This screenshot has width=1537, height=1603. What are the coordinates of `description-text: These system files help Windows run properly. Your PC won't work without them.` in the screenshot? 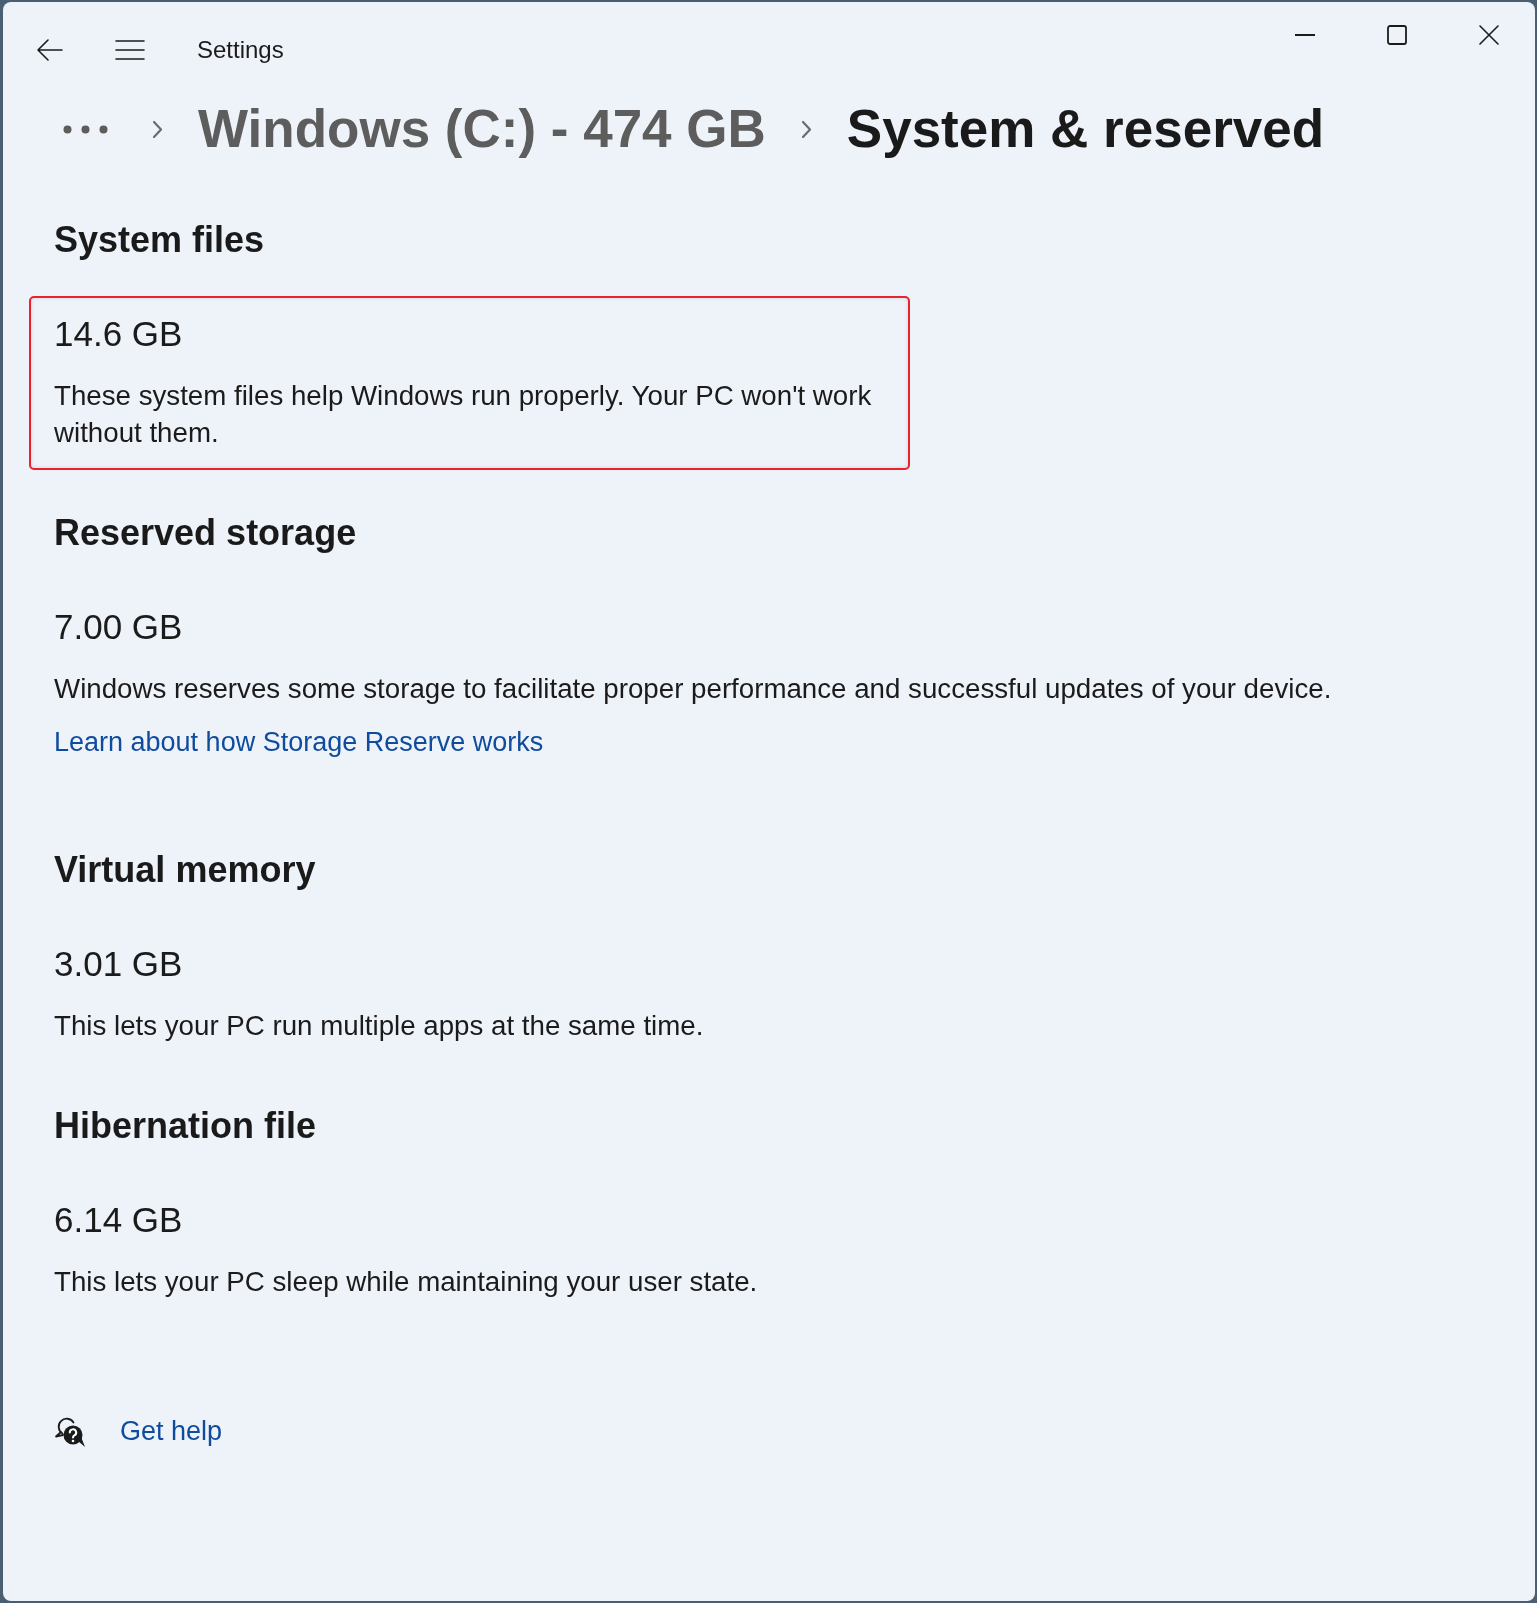 It's located at (463, 414).